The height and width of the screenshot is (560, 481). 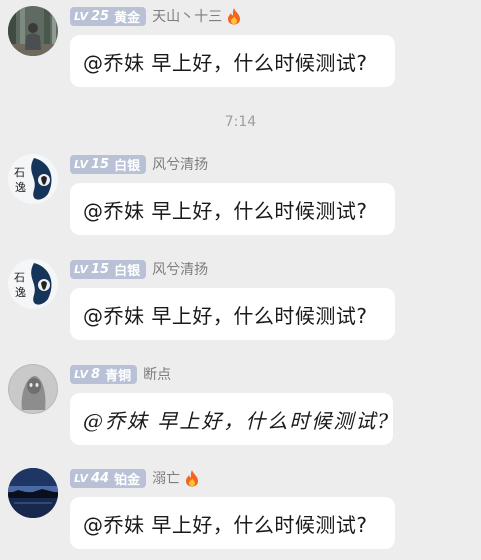 I want to click on night-lake-avatar, so click(x=33, y=493).